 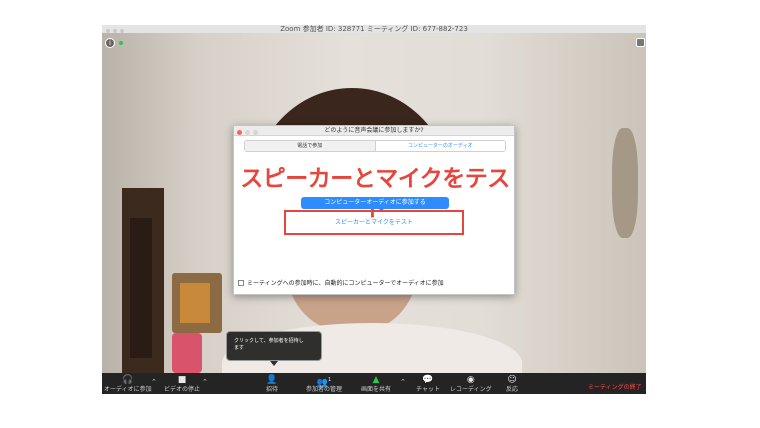 I want to click on dialog-title: どのように音声会議に参加しますか?, so click(x=374, y=130).